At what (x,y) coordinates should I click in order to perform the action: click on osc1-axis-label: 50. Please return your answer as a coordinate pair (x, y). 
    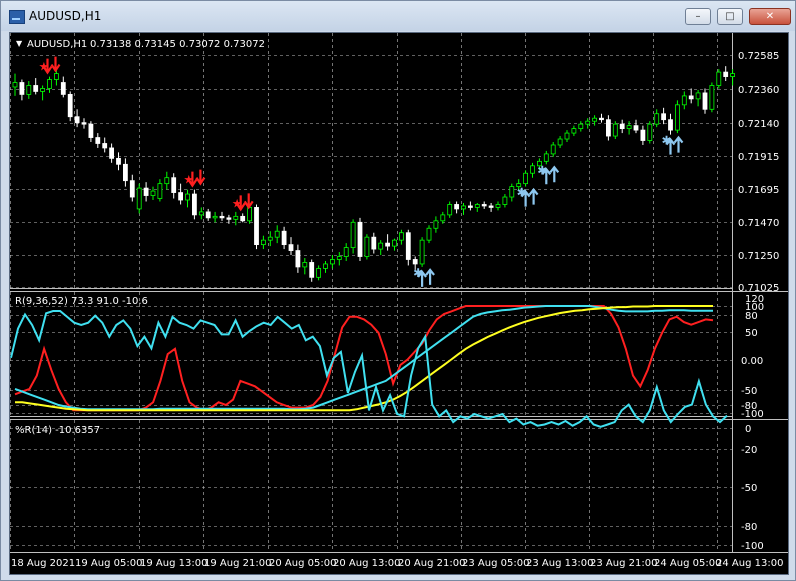
    Looking at the image, I should click on (751, 333).